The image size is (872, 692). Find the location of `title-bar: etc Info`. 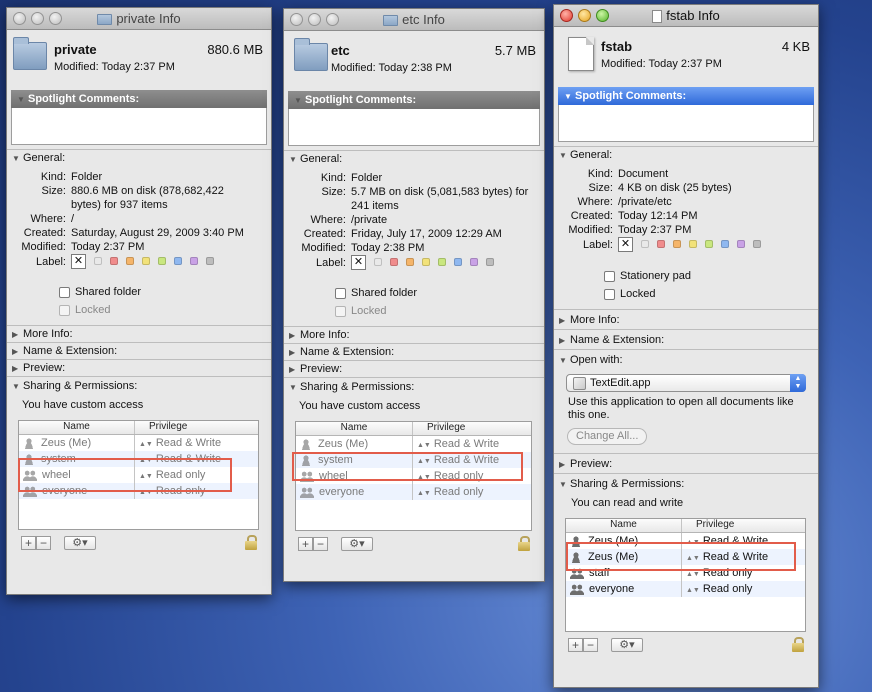

title-bar: etc Info is located at coordinates (414, 20).